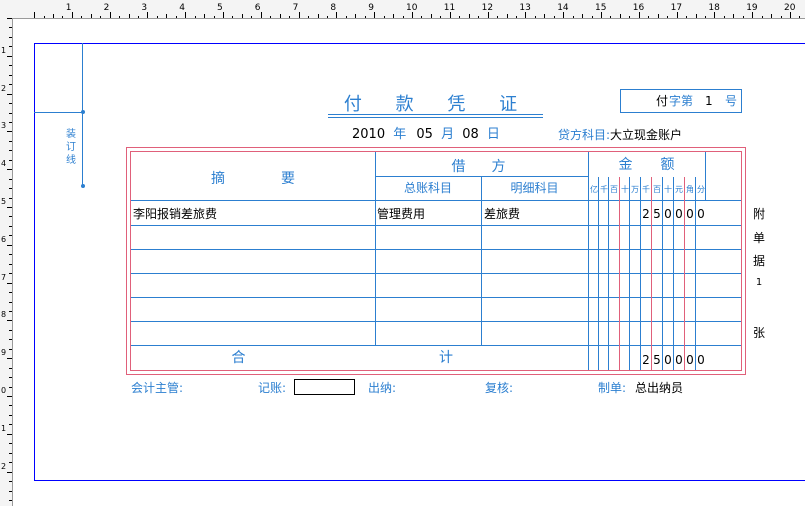  I want to click on date-month: 05, so click(424, 134).